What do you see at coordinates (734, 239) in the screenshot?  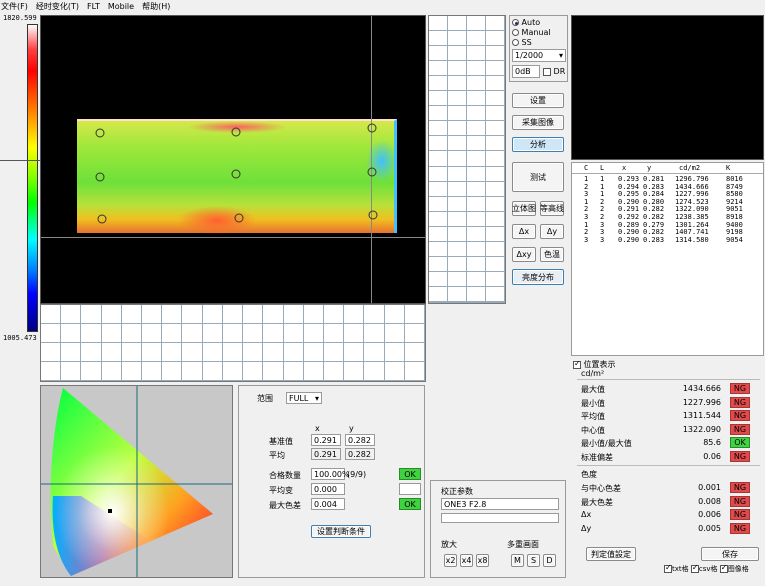 I see `table-cell: 9054` at bounding box center [734, 239].